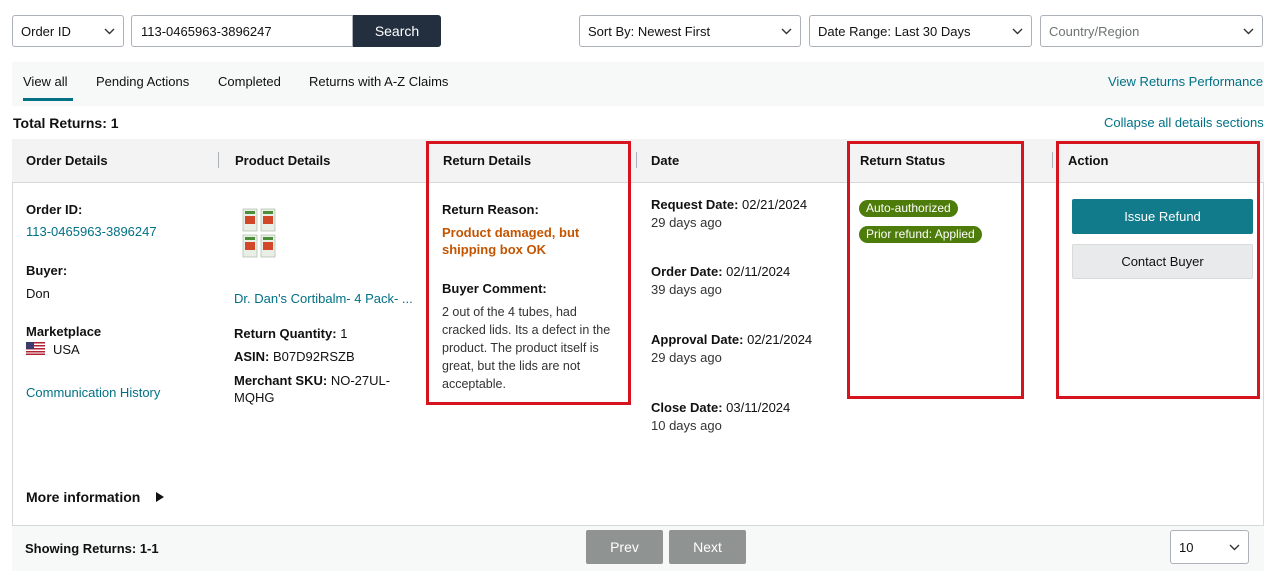 The height and width of the screenshot is (576, 1275). I want to click on order-date: Order Date: 02/11/2024 39 days ago, so click(720, 281).